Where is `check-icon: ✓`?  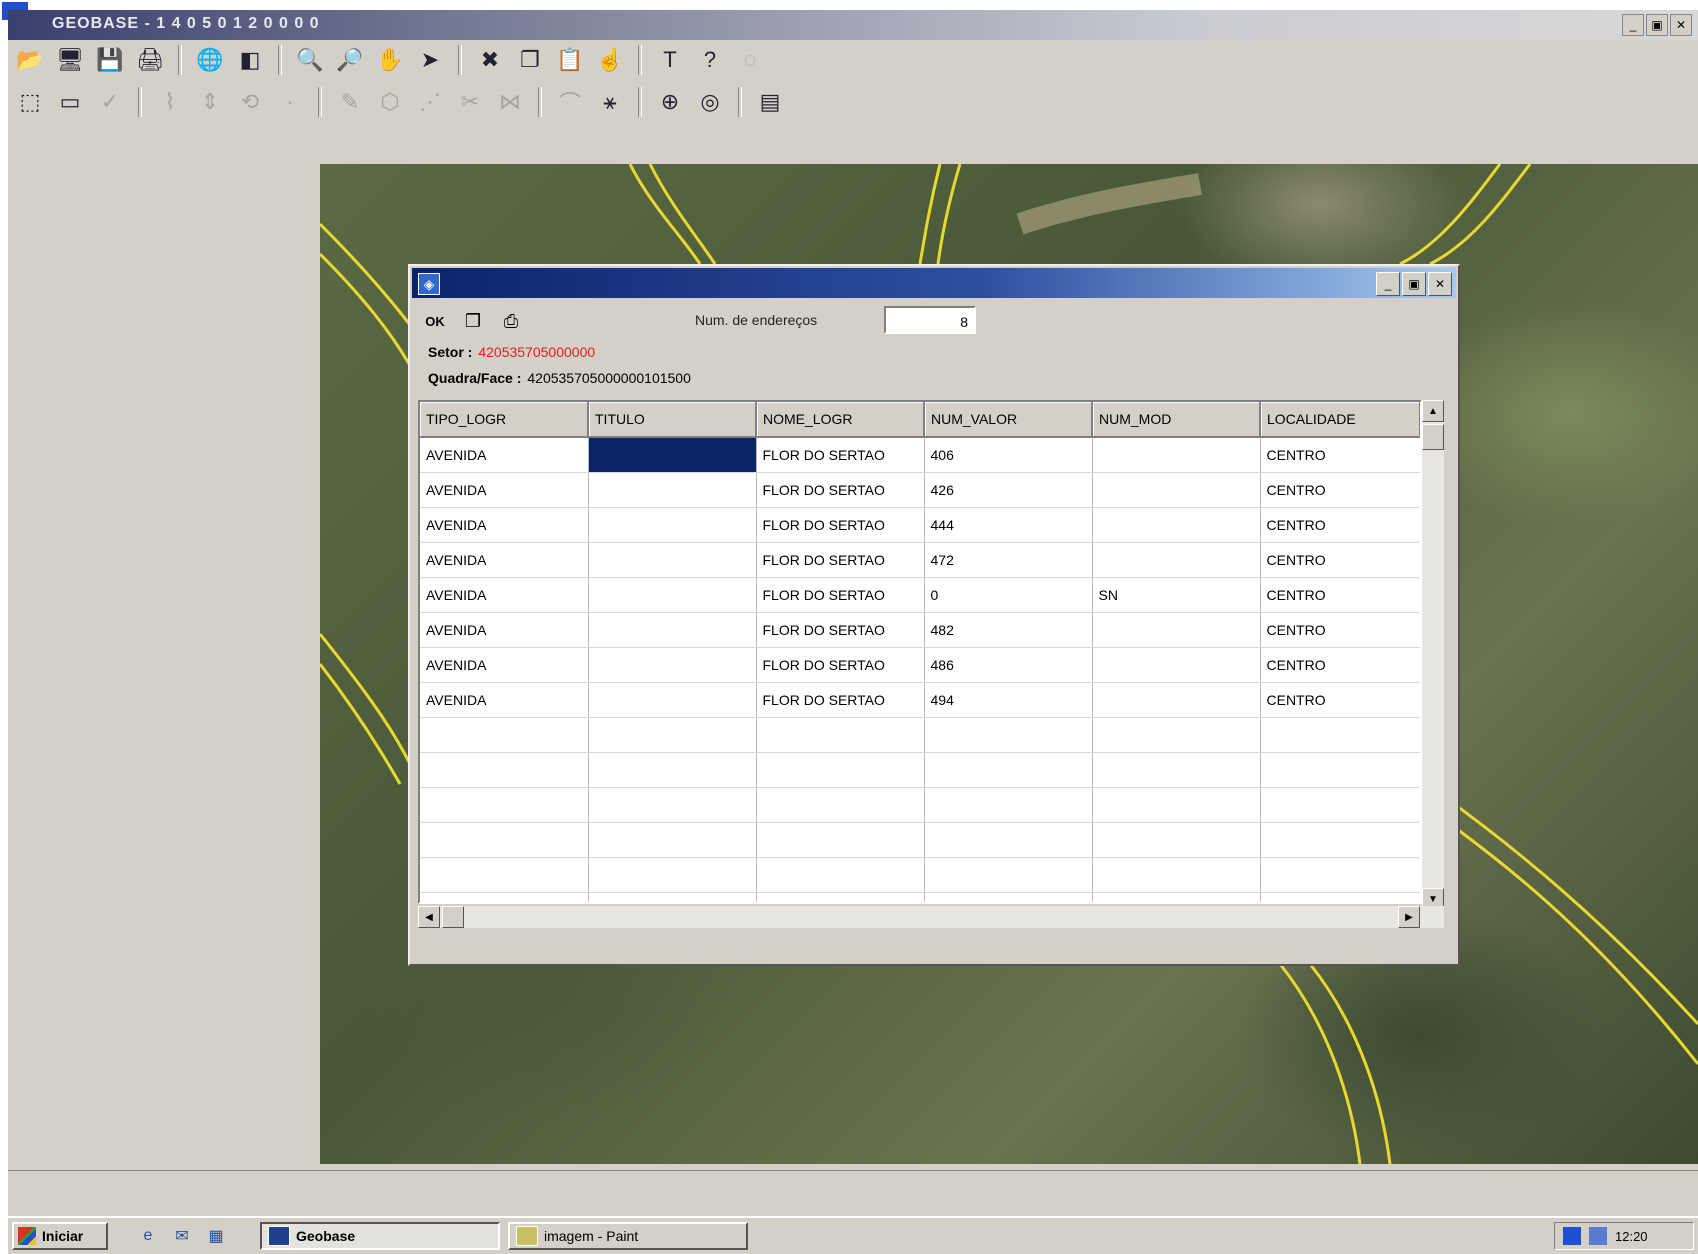
check-icon: ✓ is located at coordinates (110, 102).